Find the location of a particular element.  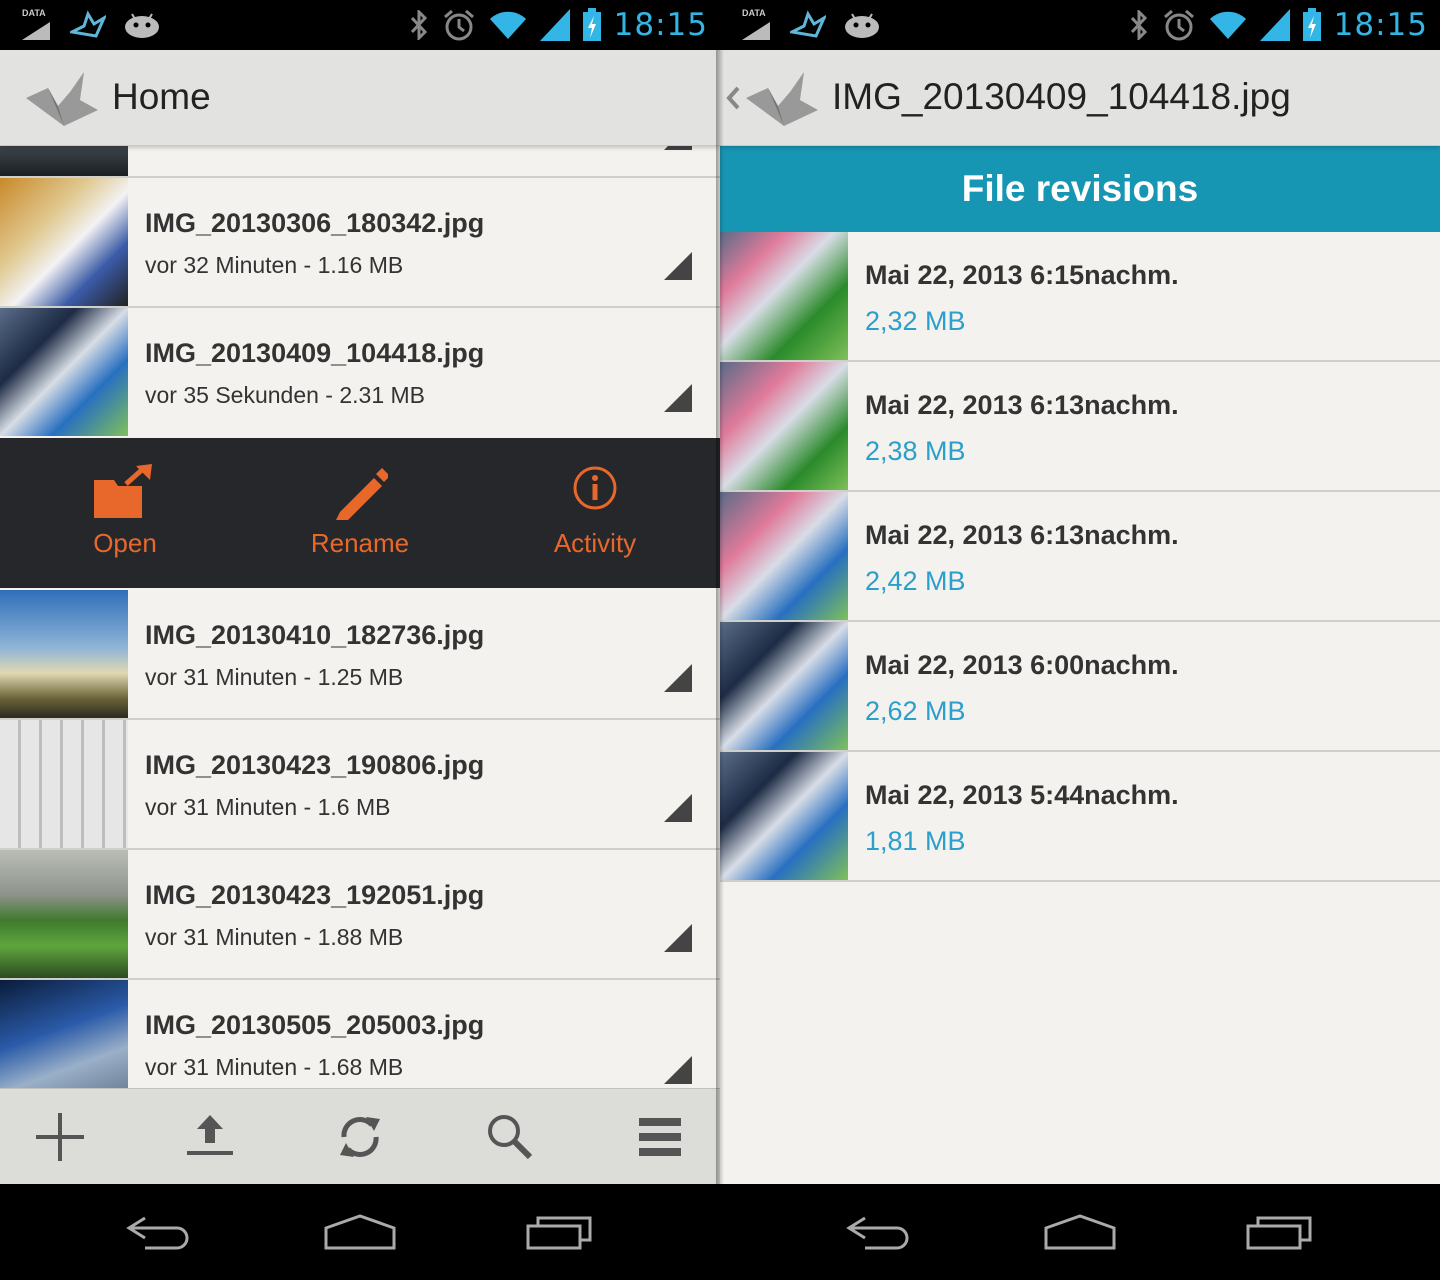

panel-divider-shadow is located at coordinates (720, 617).